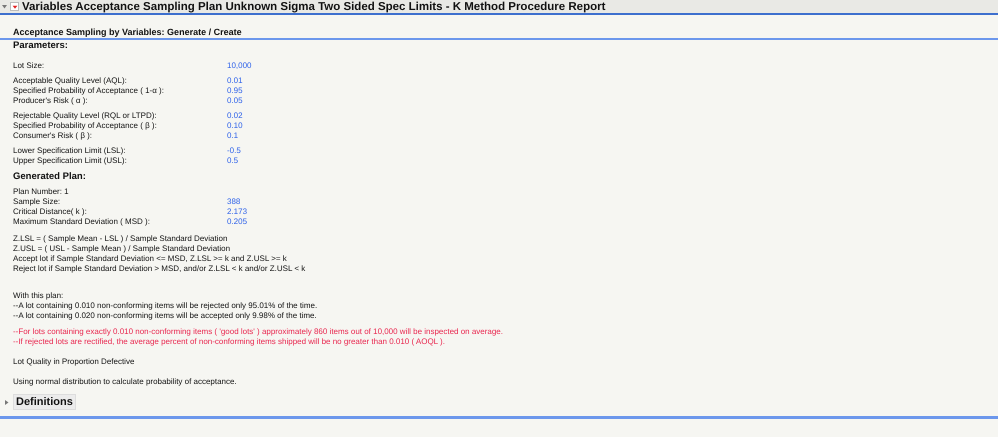 The height and width of the screenshot is (437, 998). Describe the element at coordinates (128, 32) in the screenshot. I see `section-title: Acceptance Sampling by Variables: Generate / Create` at that location.